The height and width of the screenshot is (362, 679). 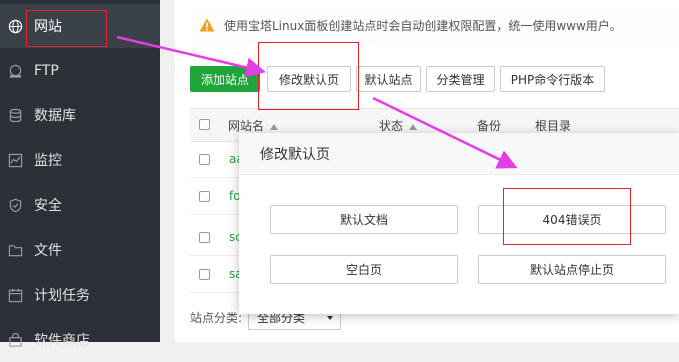 I want to click on sidebar-item-label: 安全, so click(x=48, y=206).